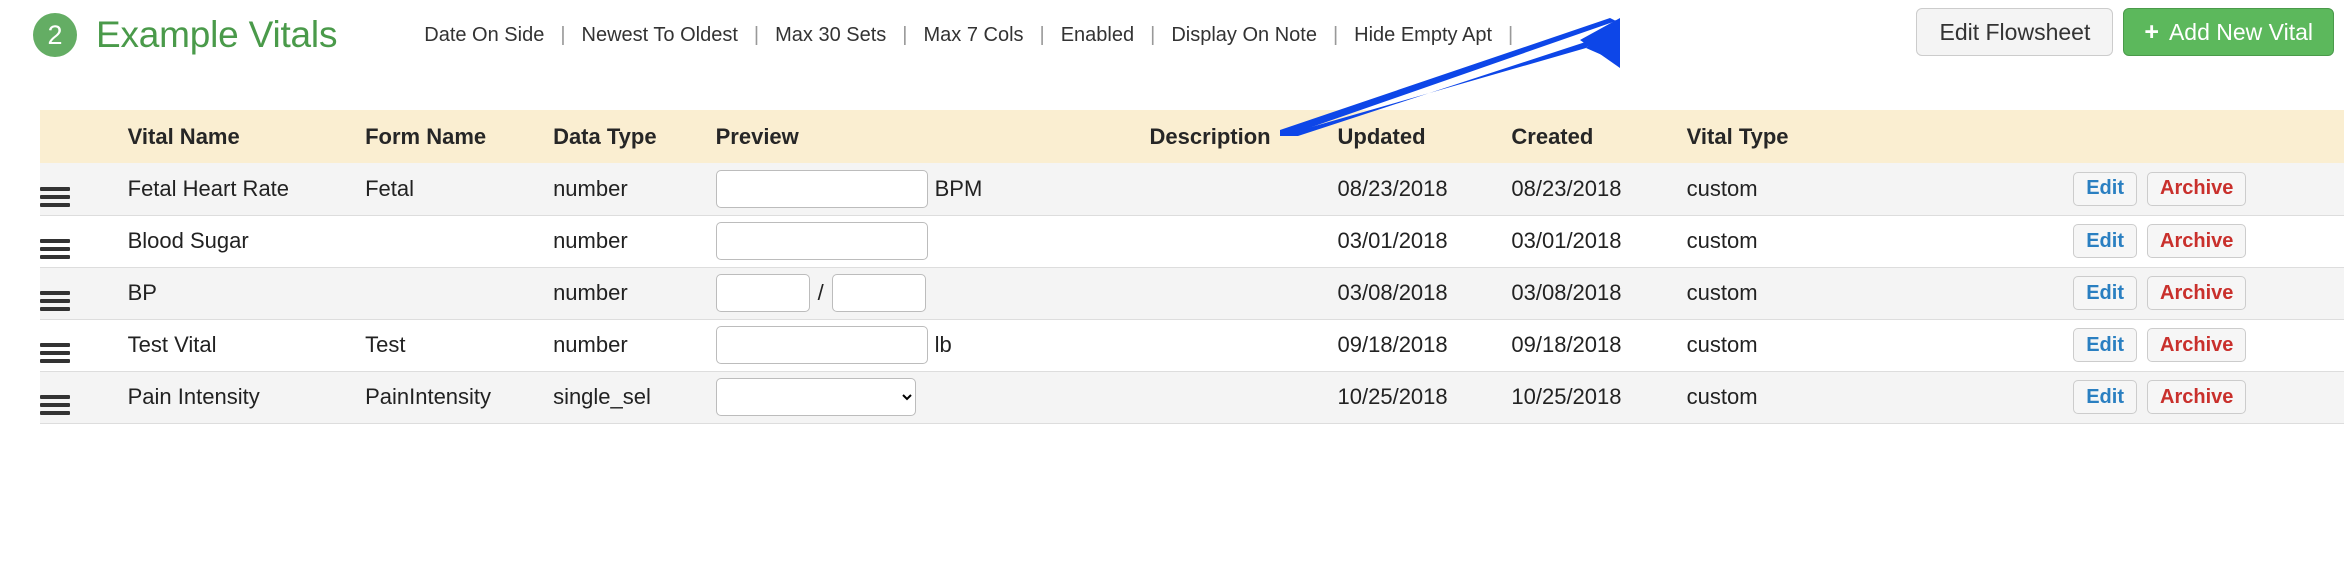  I want to click on cell-updated: 10/25/2018, so click(1424, 397).